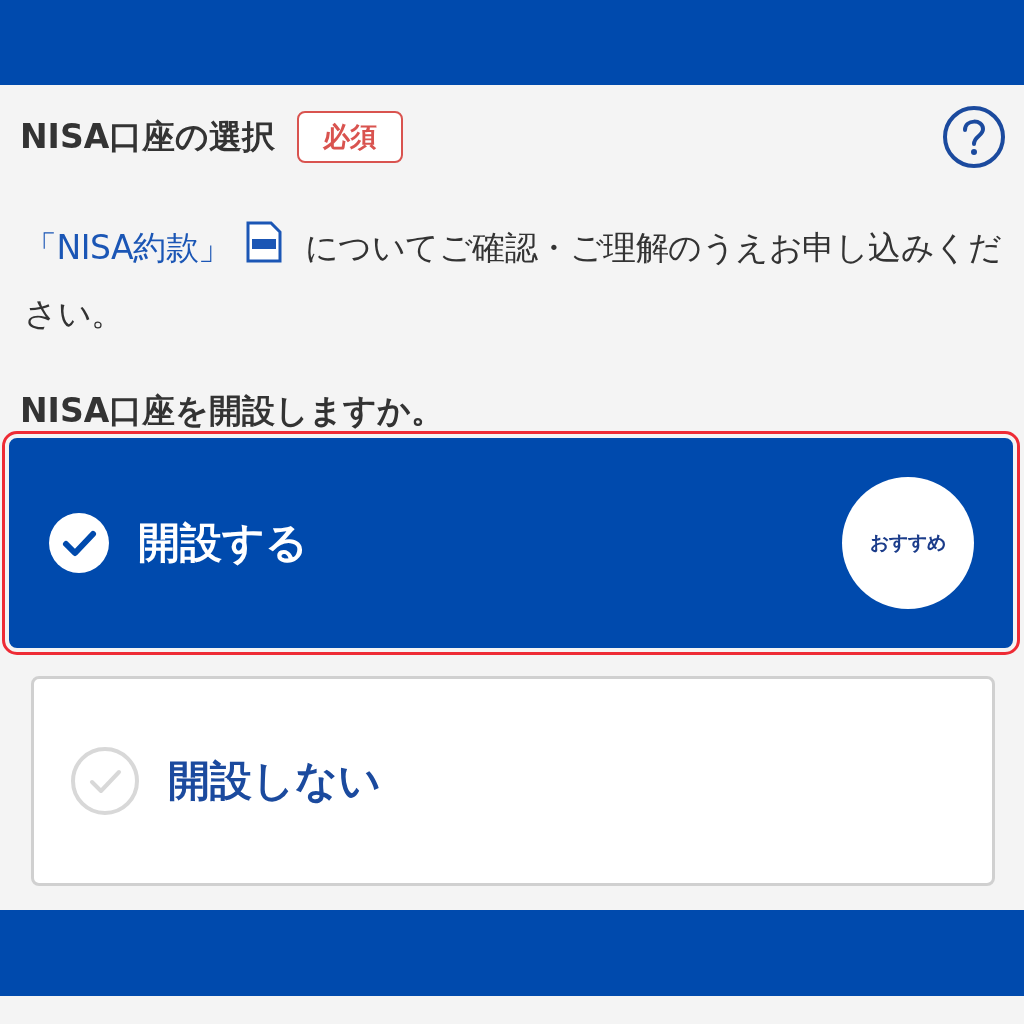 The height and width of the screenshot is (1024, 1024). Describe the element at coordinates (127, 247) in the screenshot. I see `terms-link: 「NISA約款」` at that location.